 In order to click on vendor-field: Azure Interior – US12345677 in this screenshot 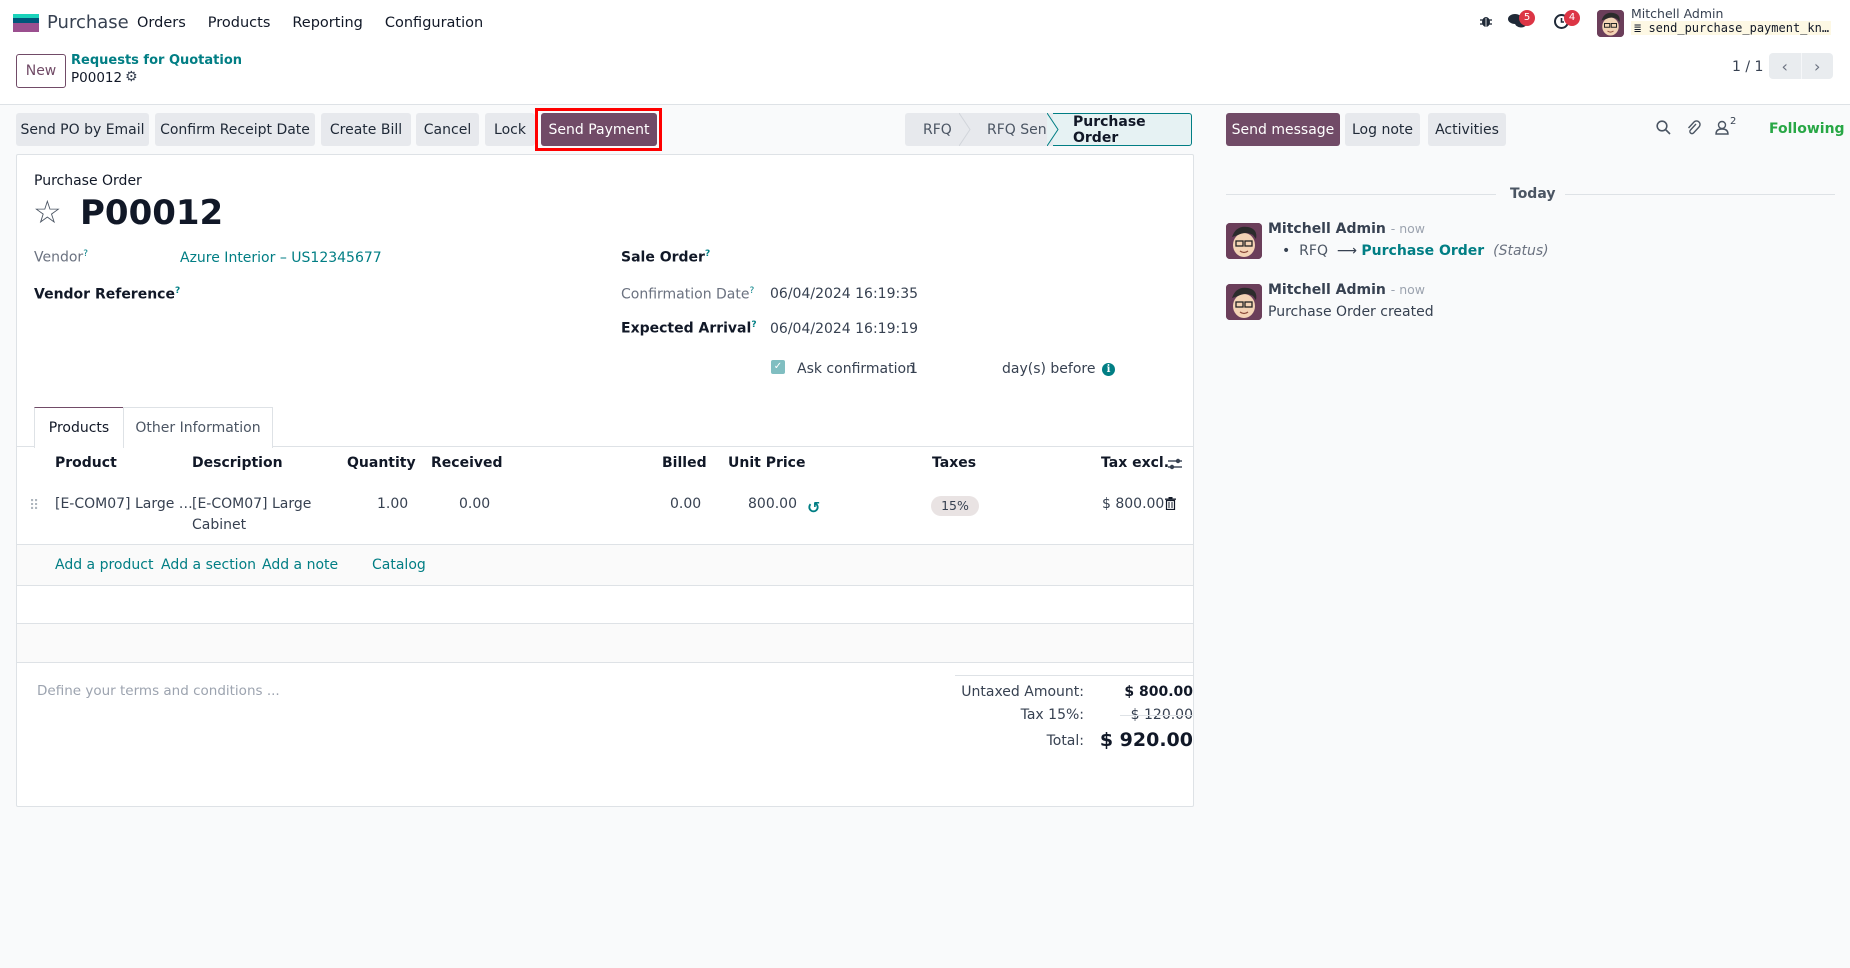, I will do `click(281, 258)`.